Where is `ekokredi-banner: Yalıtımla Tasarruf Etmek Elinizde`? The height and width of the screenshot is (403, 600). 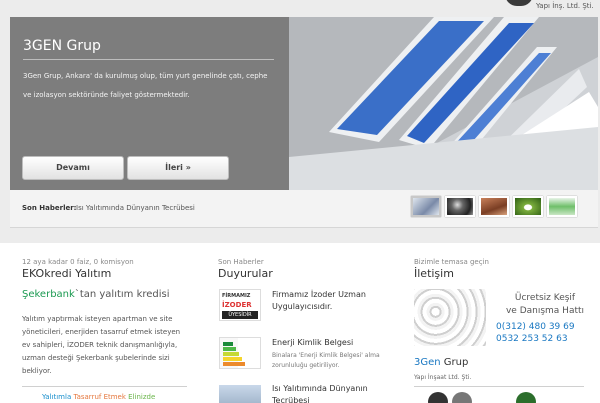 ekokredi-banner: Yalıtımla Tasarruf Etmek Elinizde is located at coordinates (98, 397).